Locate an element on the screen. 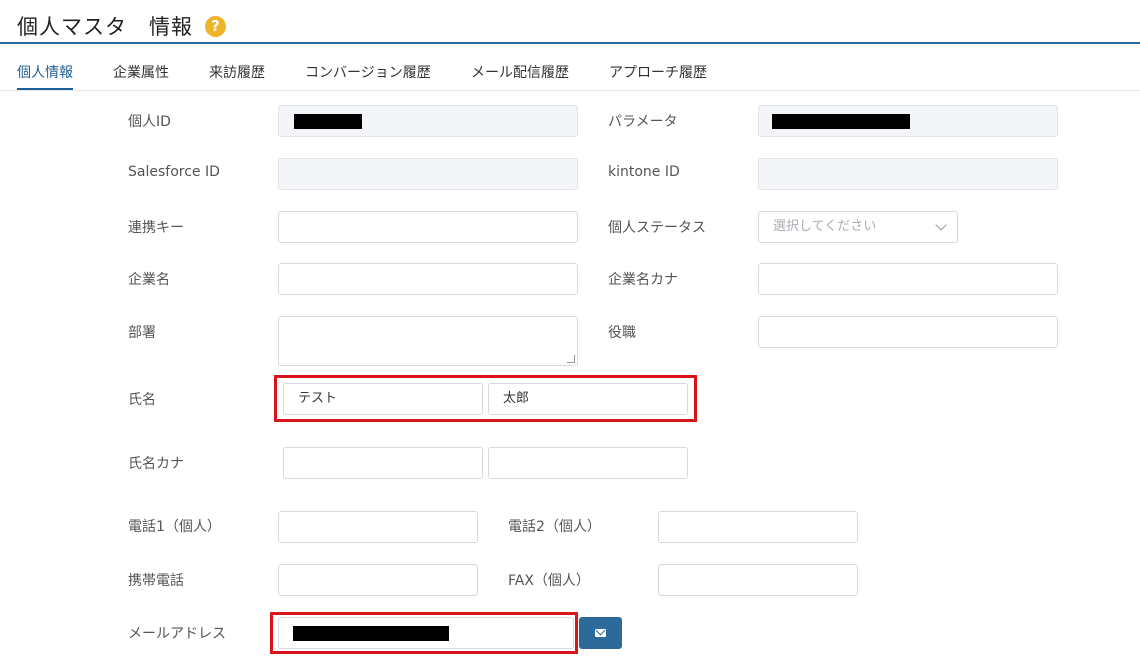  company-kana-label: 企業名カナ is located at coordinates (643, 280).